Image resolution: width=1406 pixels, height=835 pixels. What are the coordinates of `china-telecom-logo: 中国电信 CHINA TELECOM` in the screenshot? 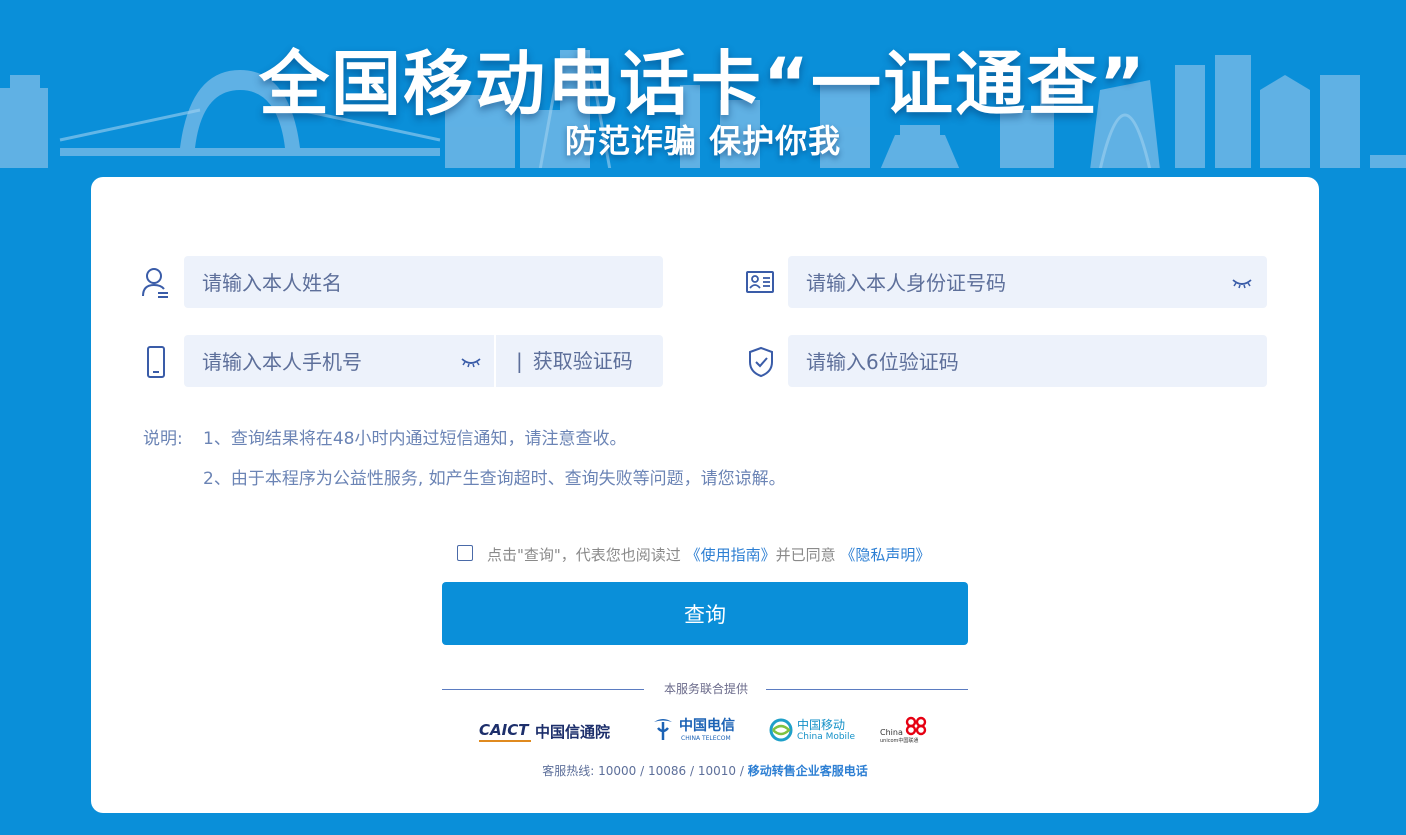 It's located at (696, 730).